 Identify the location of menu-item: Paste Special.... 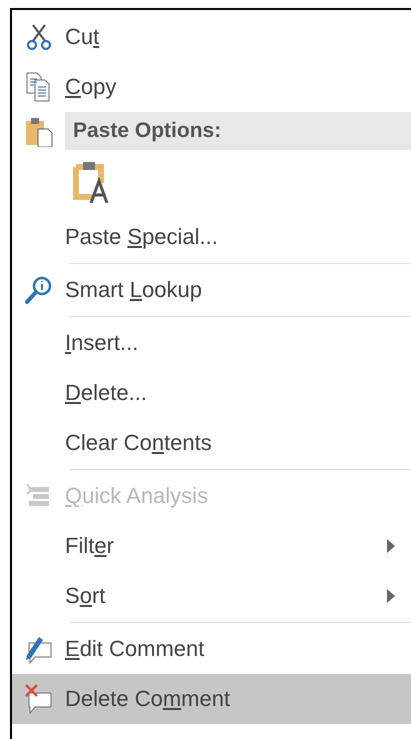
(211, 237).